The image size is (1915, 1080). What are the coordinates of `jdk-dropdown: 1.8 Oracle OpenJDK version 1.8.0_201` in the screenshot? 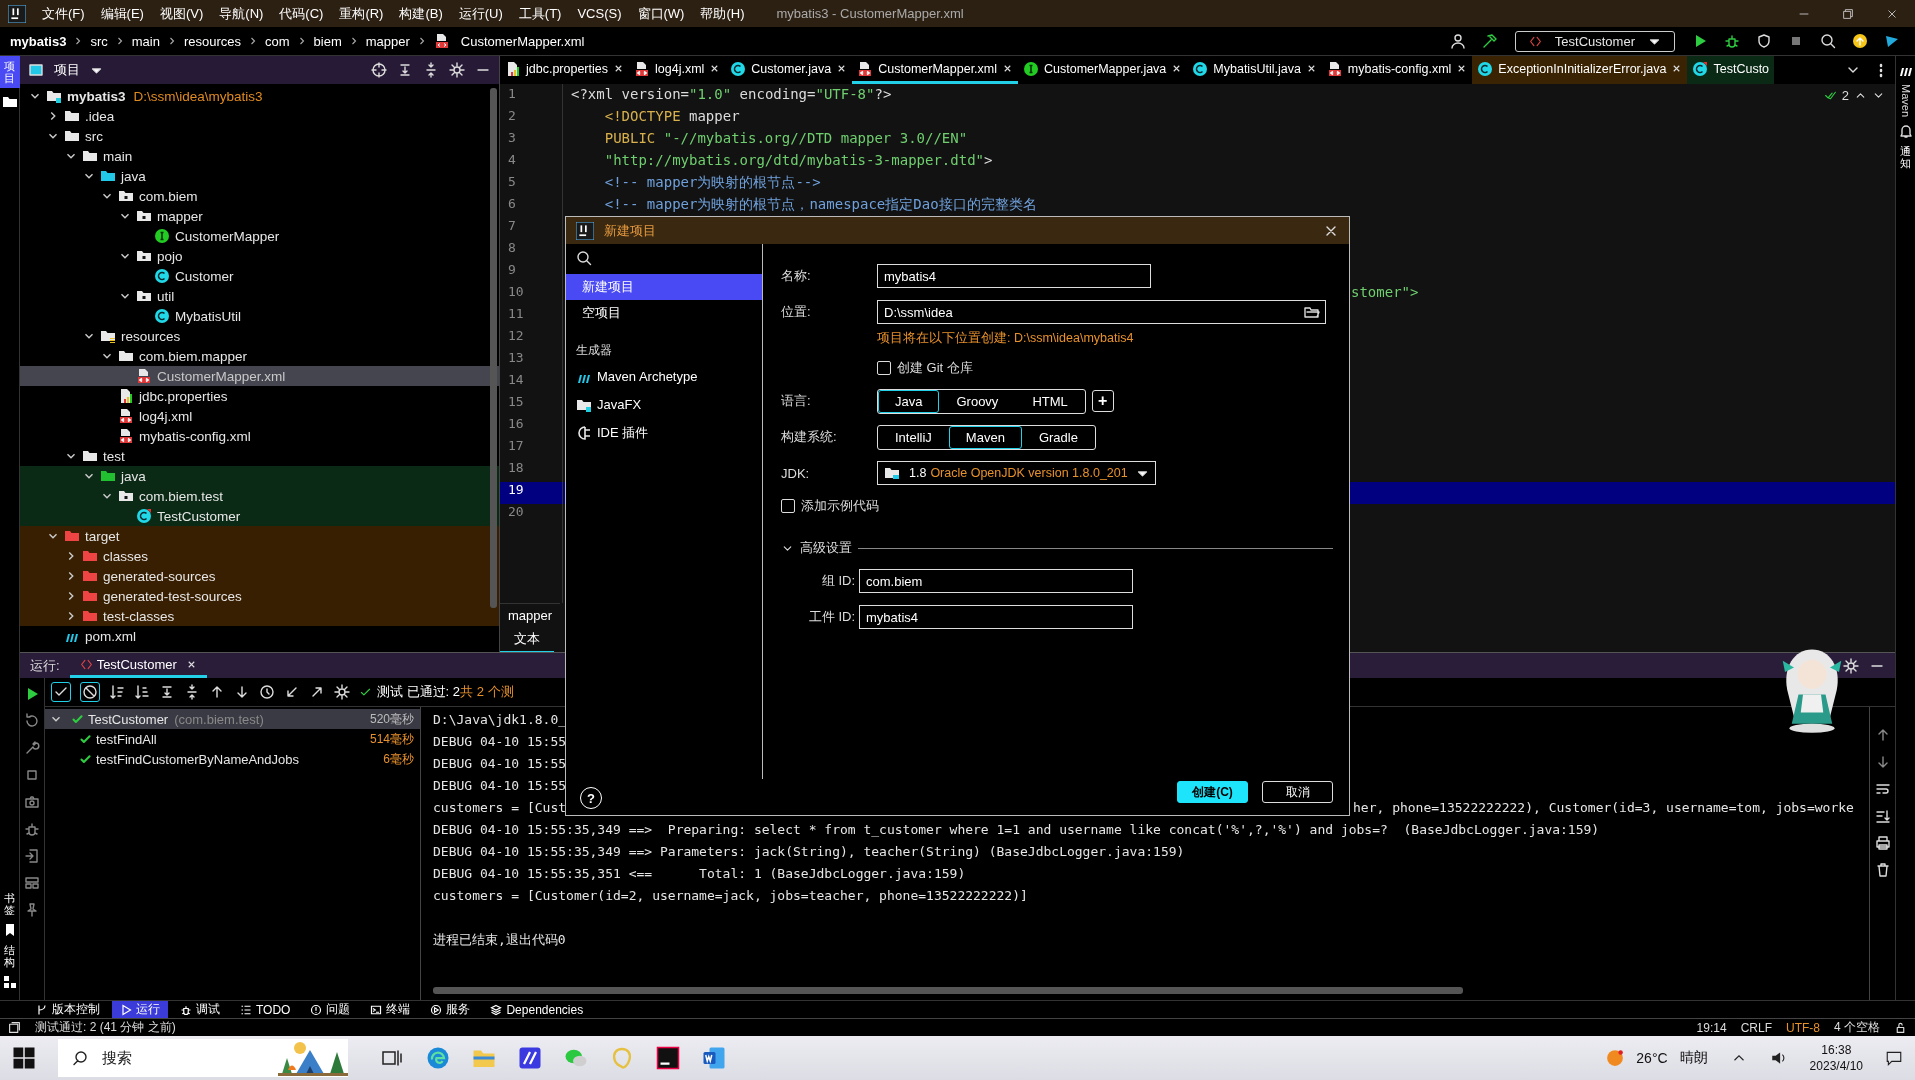 It's located at (1016, 473).